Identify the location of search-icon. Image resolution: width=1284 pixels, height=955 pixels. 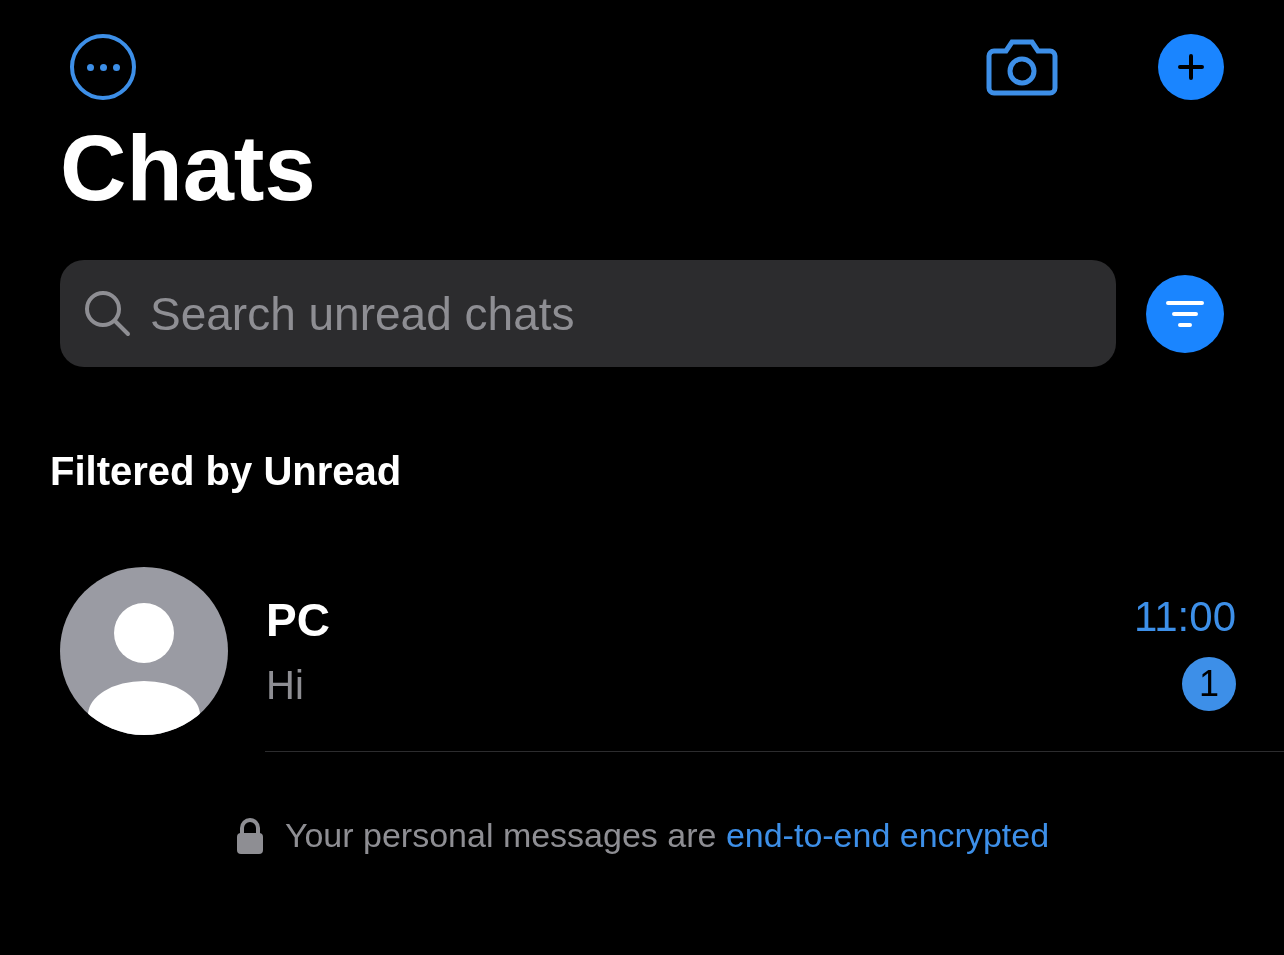
(107, 313).